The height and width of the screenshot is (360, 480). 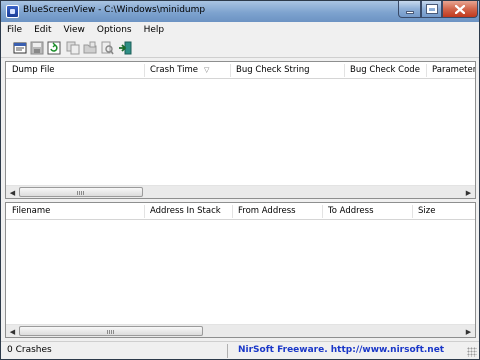 What do you see at coordinates (74, 30) in the screenshot?
I see `menu-view: View` at bounding box center [74, 30].